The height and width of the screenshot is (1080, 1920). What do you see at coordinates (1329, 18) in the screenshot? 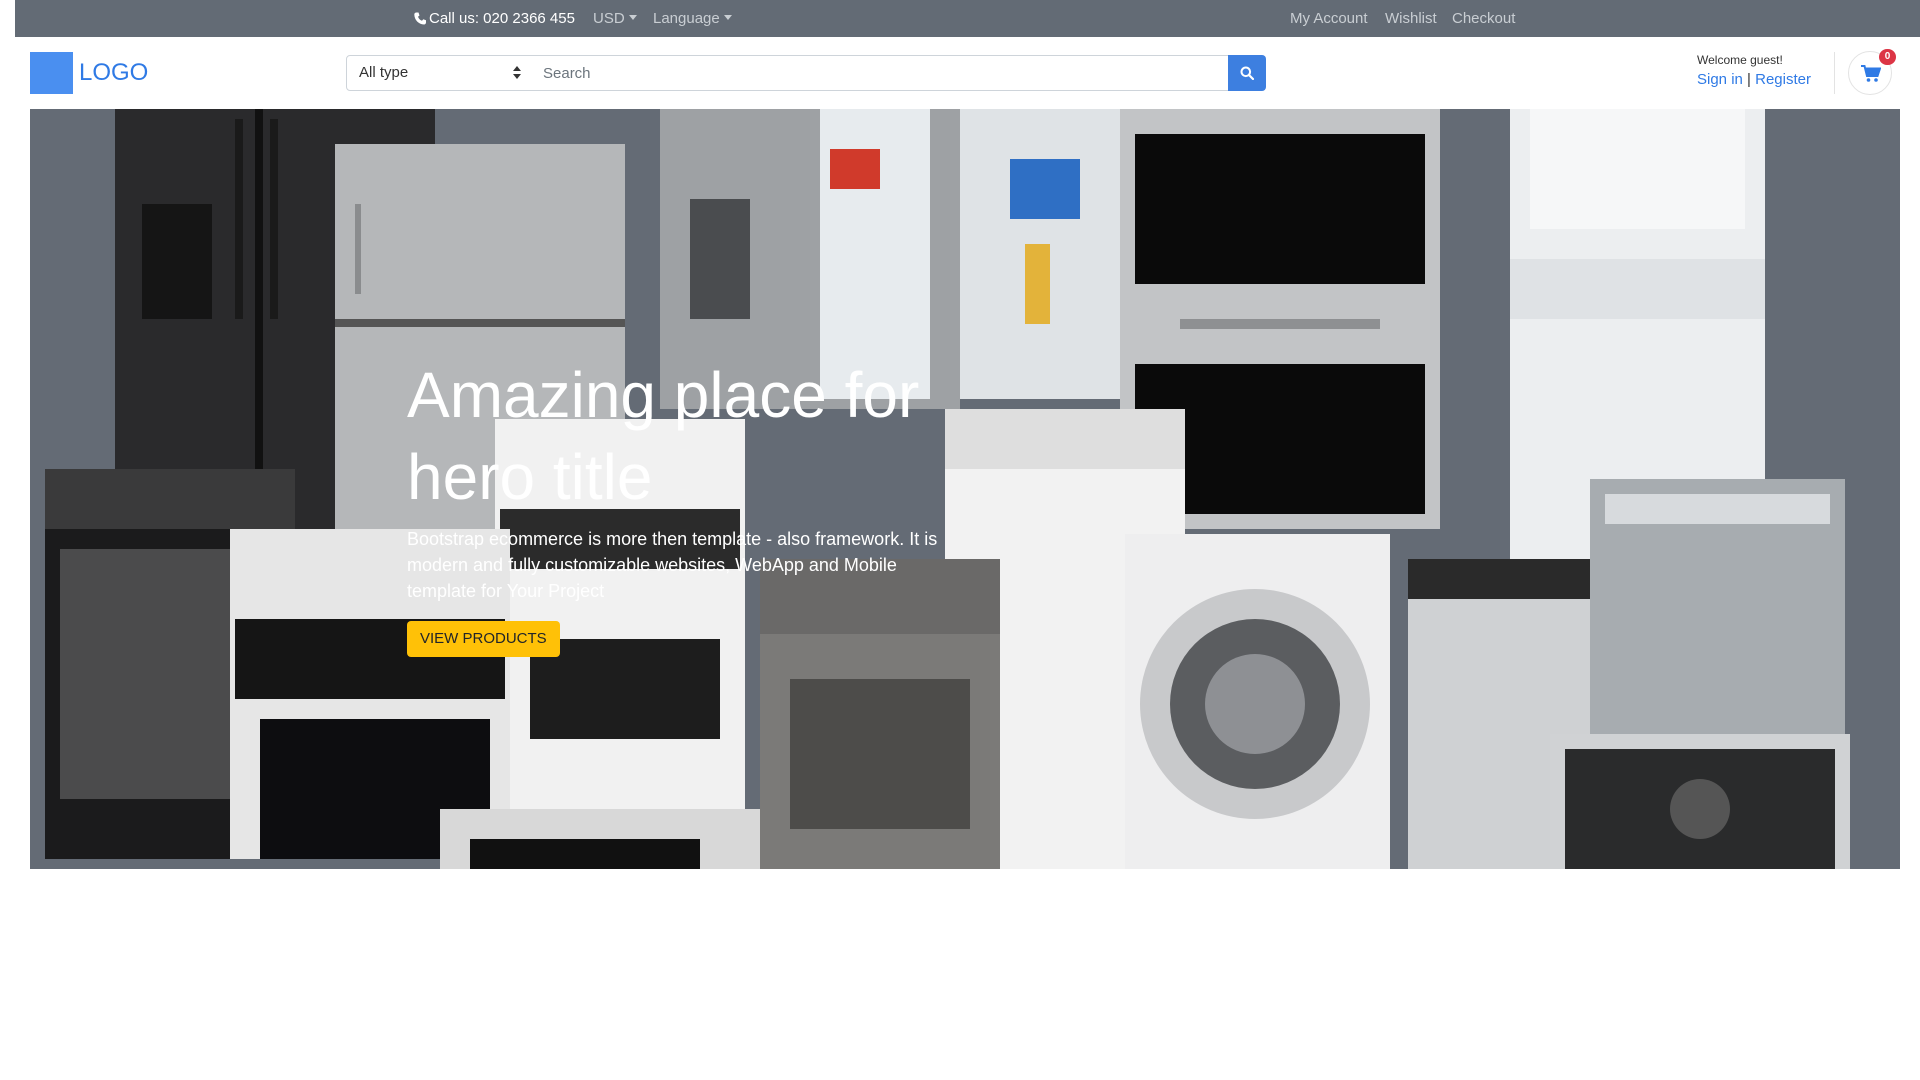
I see `my-account-link: My Account` at bounding box center [1329, 18].